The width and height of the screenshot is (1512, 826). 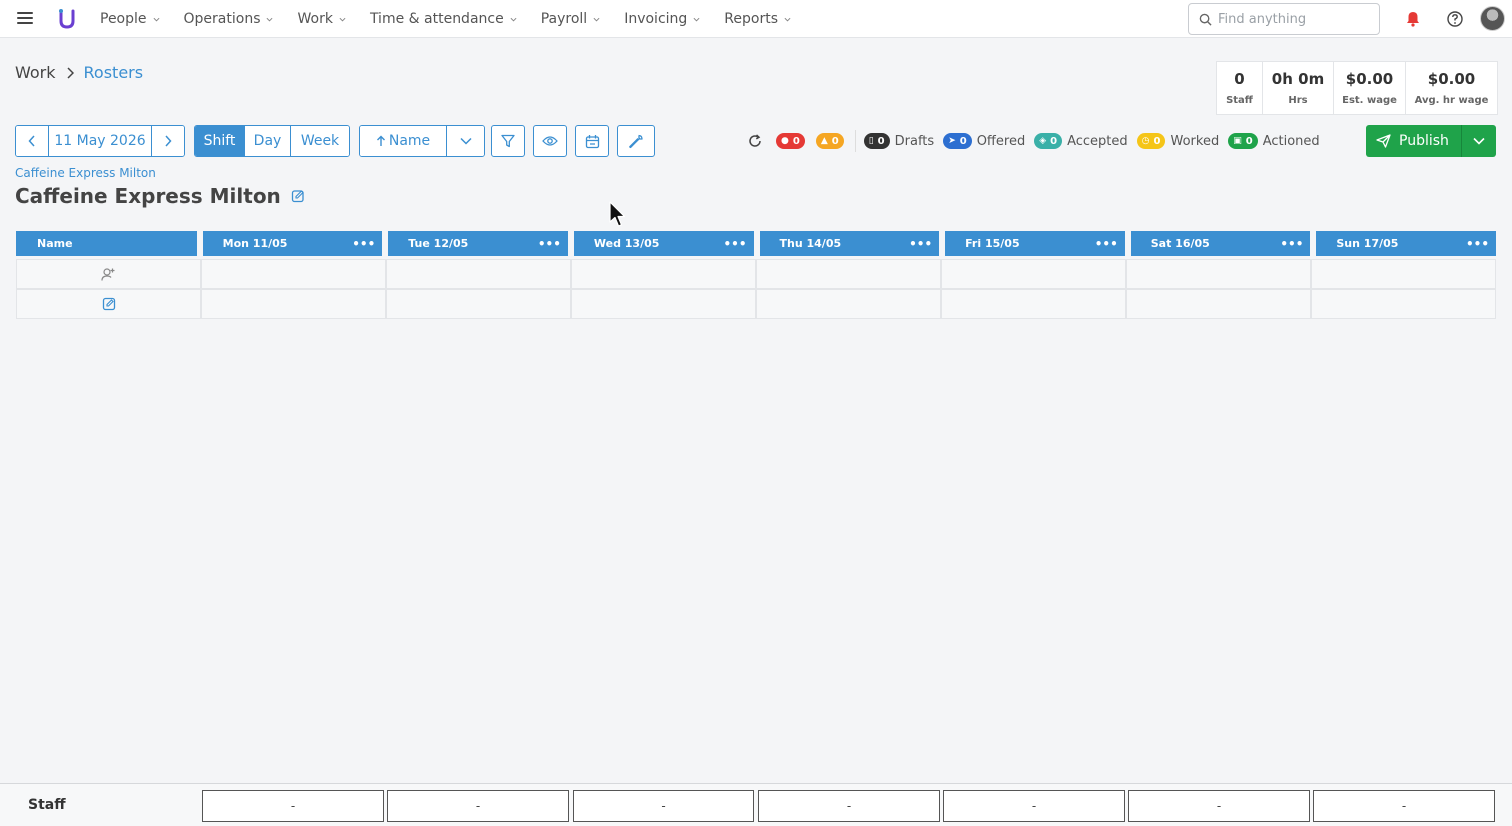 I want to click on drafts-badge: ▯ 0, so click(x=876, y=141).